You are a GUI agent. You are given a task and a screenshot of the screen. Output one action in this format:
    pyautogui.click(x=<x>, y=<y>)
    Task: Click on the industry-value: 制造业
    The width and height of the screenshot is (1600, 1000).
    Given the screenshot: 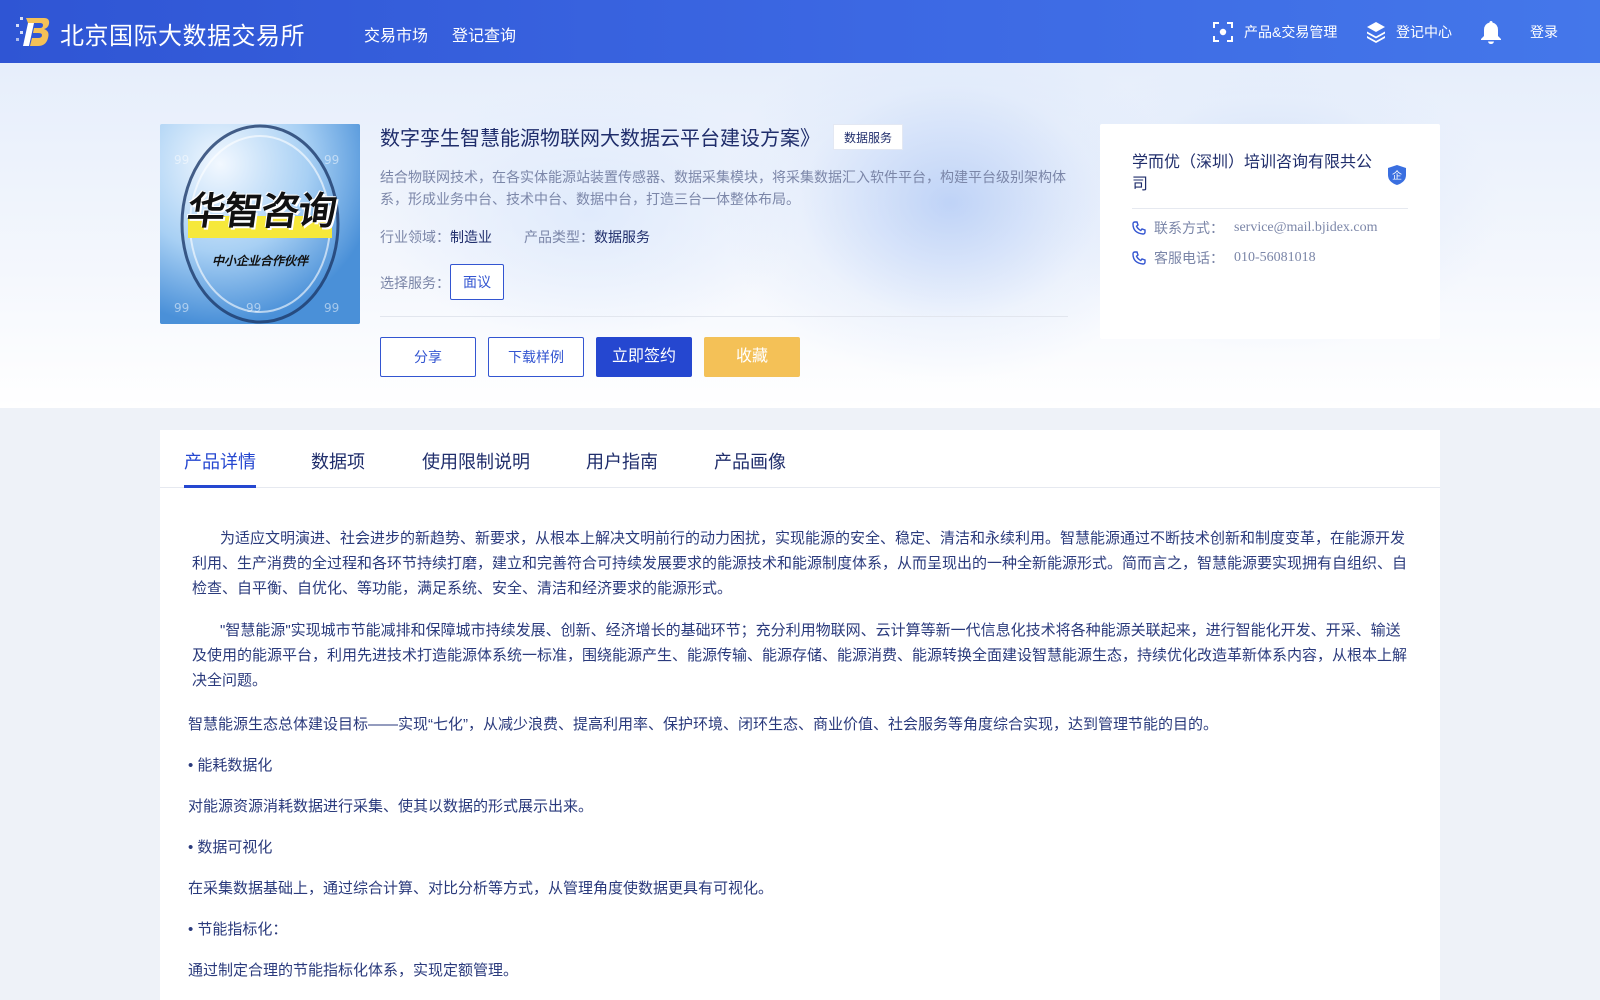 What is the action you would take?
    pyautogui.click(x=471, y=237)
    